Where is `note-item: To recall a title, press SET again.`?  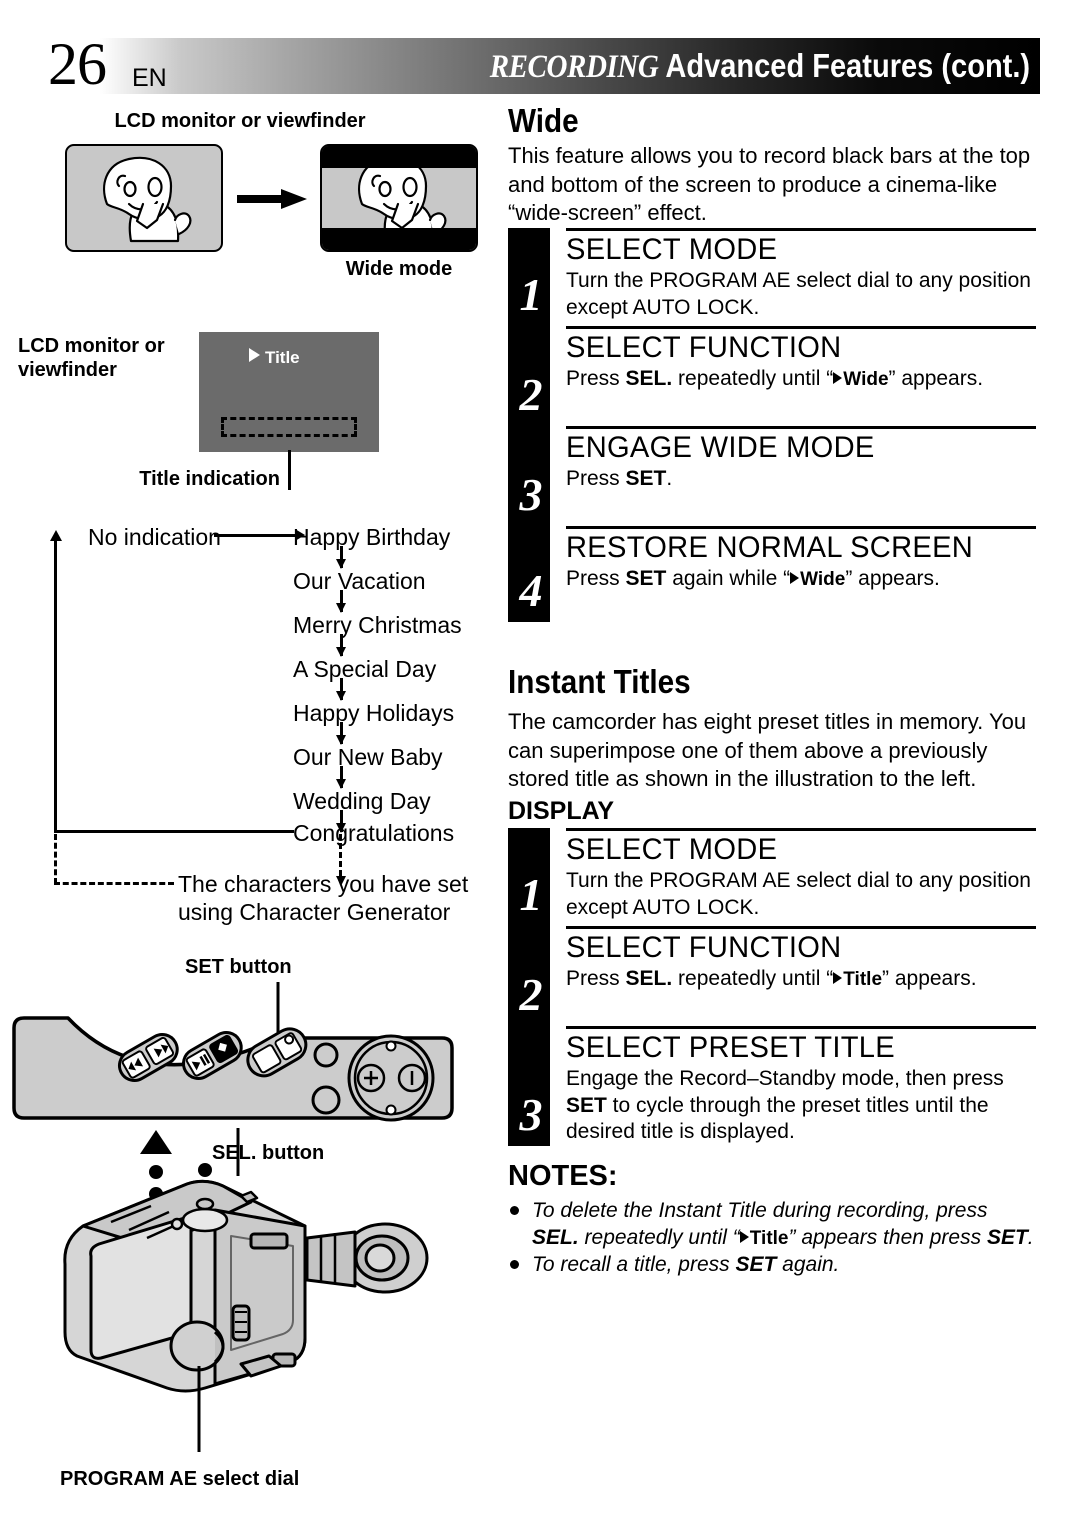 note-item: To recall a title, press SET again. is located at coordinates (773, 1265).